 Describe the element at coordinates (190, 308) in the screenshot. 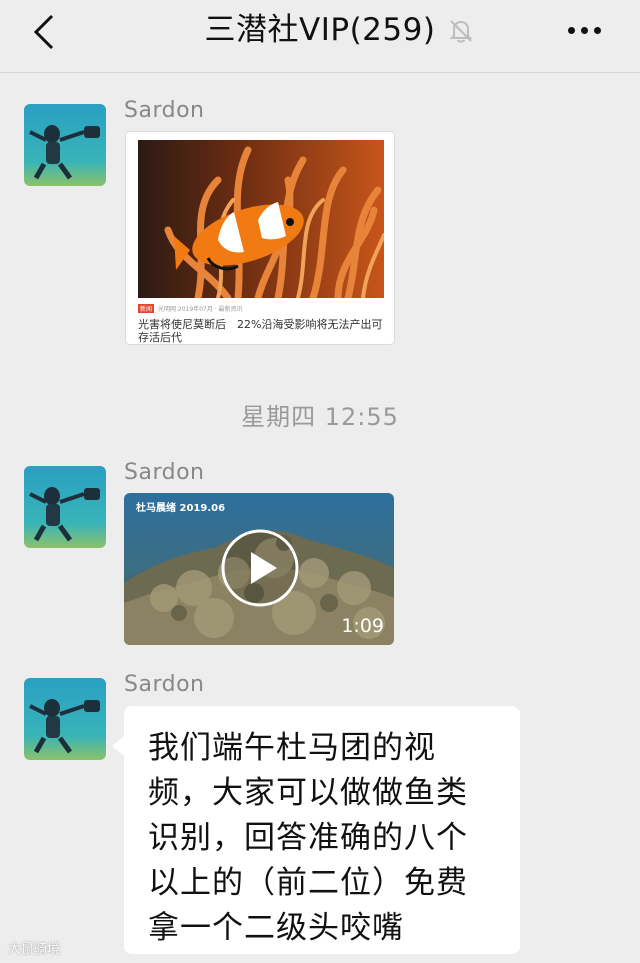

I see `article-meta: 新闻 光明网 2019年07月 · 最新资讯` at that location.